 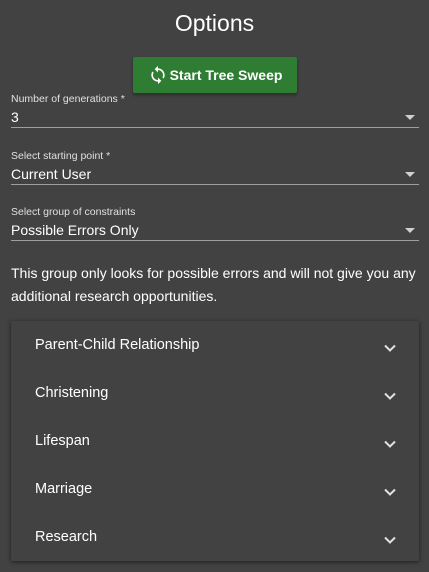 What do you see at coordinates (64, 489) in the screenshot?
I see `accordion-item-label: Marriage` at bounding box center [64, 489].